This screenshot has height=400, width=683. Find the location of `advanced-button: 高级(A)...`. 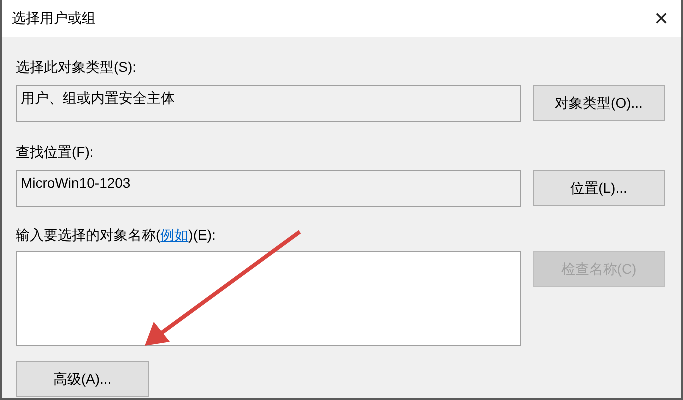

advanced-button: 高级(A)... is located at coordinates (82, 379).